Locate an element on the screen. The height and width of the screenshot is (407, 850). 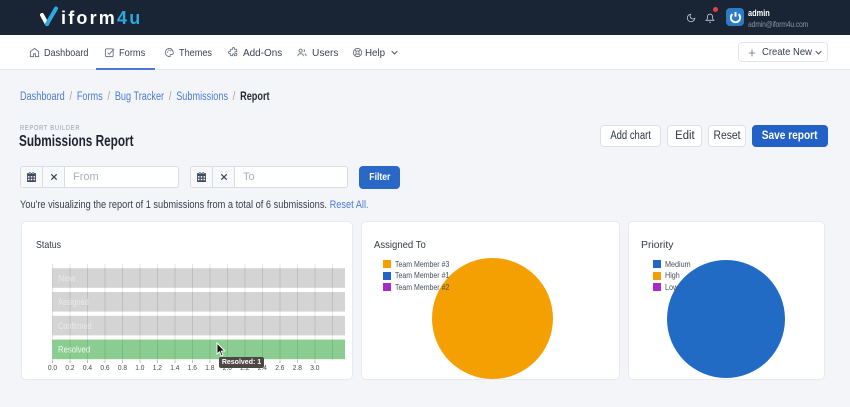
svg-text: 1.2 is located at coordinates (157, 367).